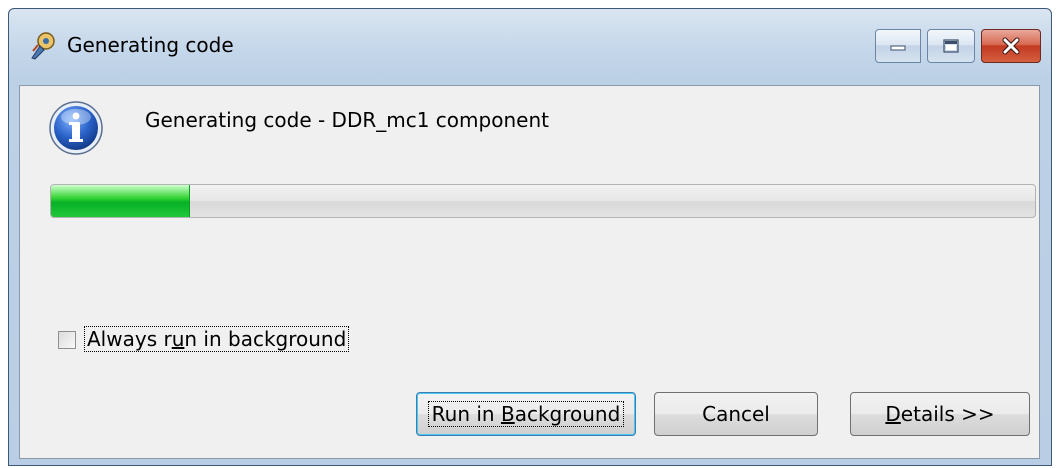  What do you see at coordinates (150, 45) in the screenshot?
I see `window-title: Generating code` at bounding box center [150, 45].